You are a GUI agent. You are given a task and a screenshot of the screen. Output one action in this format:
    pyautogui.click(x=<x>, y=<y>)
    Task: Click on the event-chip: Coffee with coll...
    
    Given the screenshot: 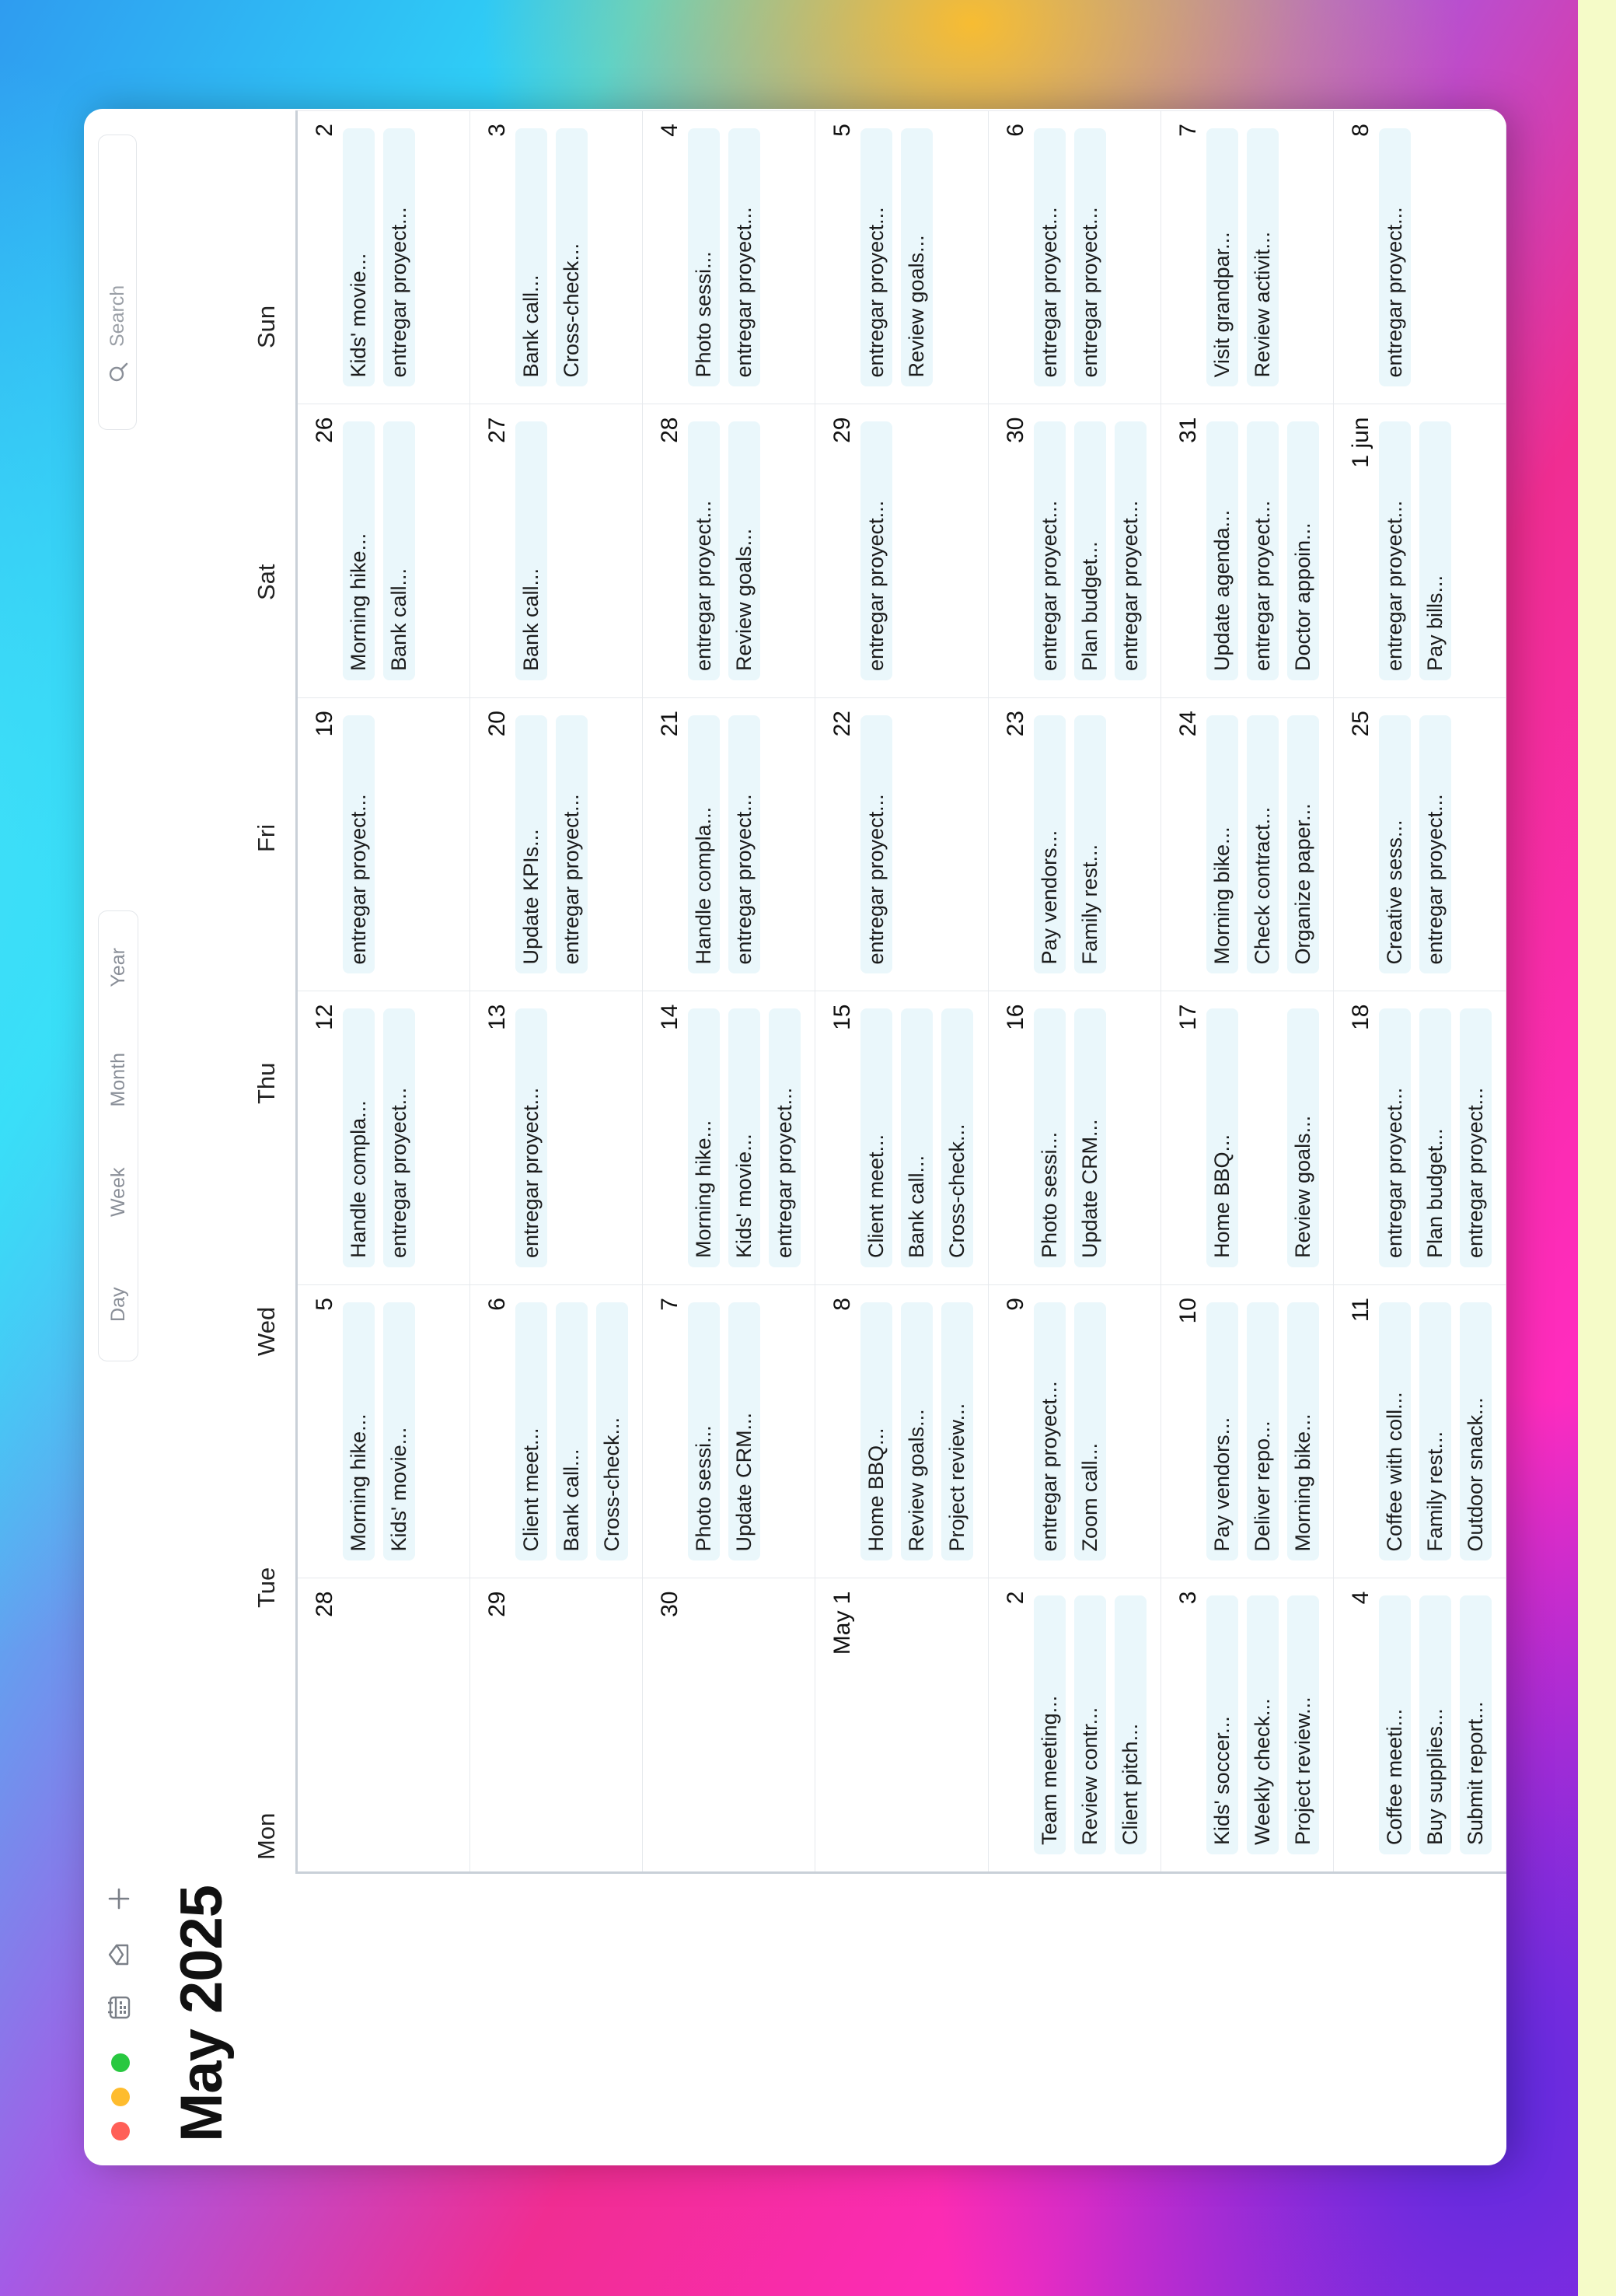 What is the action you would take?
    pyautogui.click(x=1395, y=1431)
    